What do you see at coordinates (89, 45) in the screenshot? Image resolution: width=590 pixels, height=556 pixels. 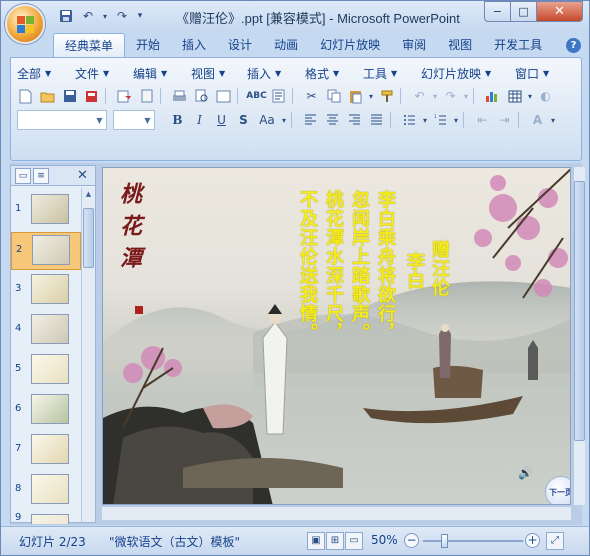 I see `tab-classic-menu: 经典菜单` at bounding box center [89, 45].